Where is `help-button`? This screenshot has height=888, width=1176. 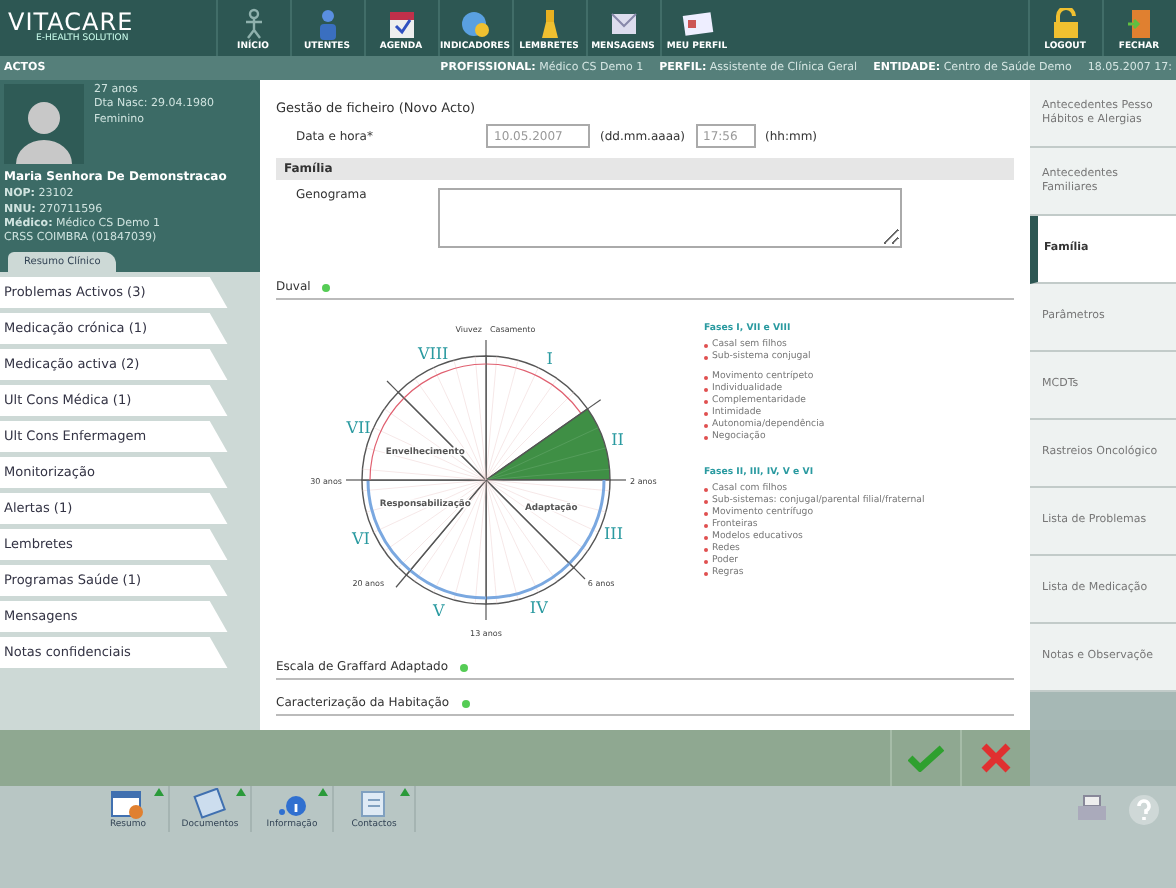 help-button is located at coordinates (1144, 812).